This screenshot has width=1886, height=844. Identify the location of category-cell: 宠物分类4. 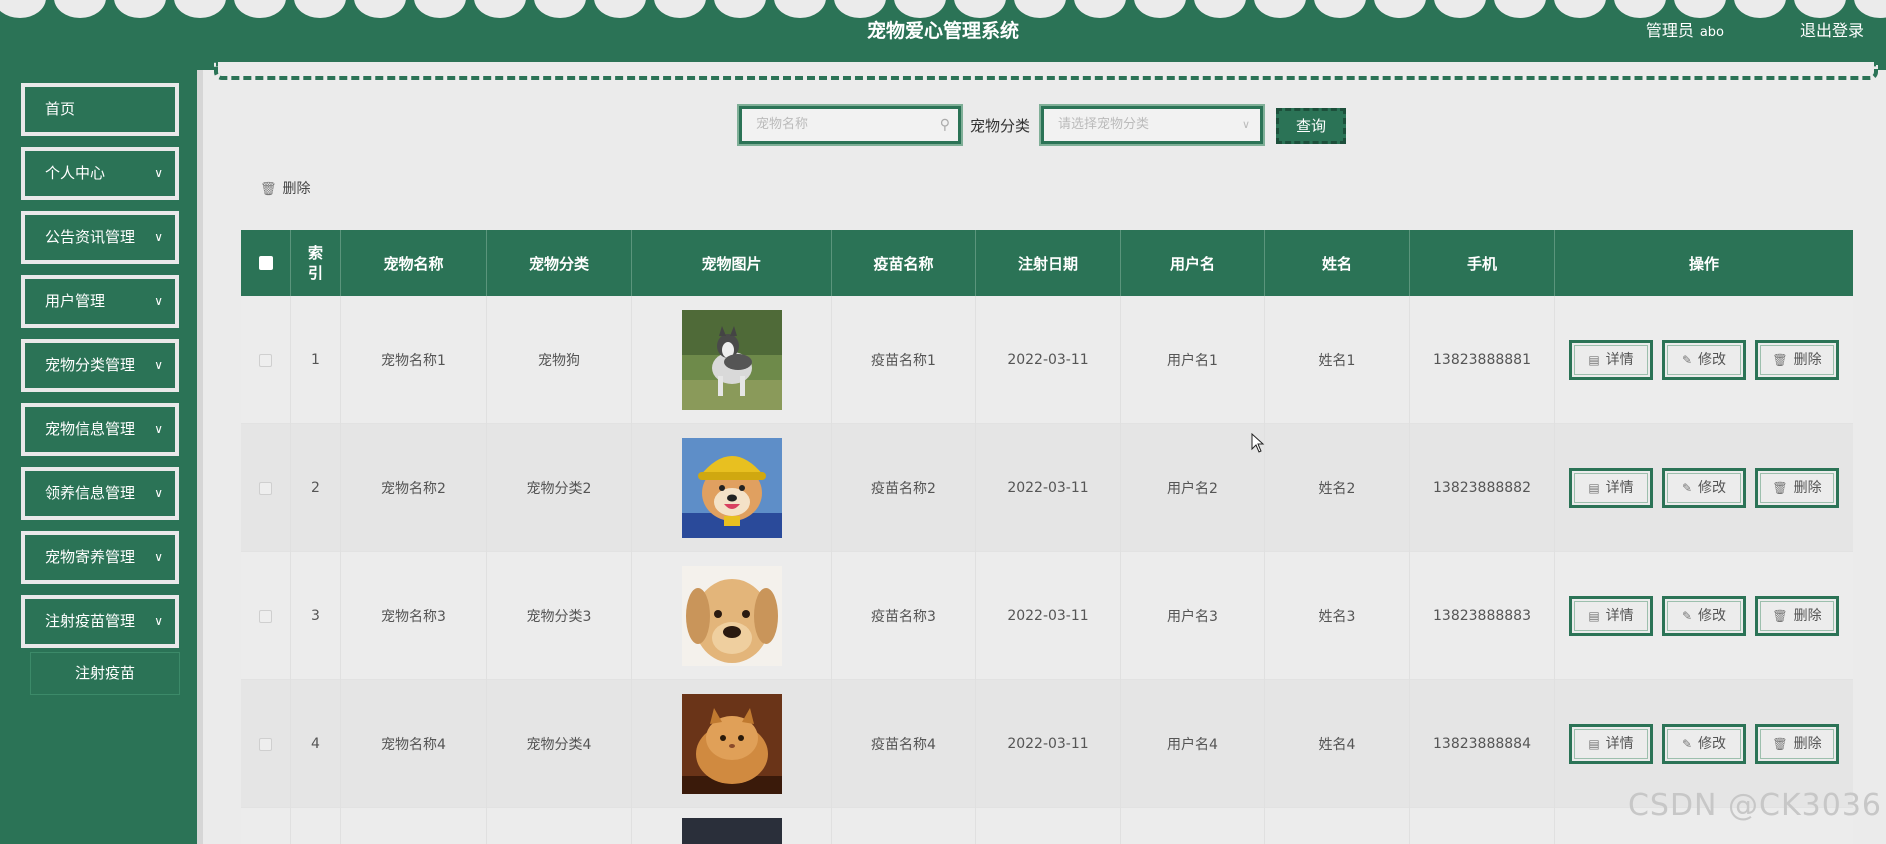
(559, 744).